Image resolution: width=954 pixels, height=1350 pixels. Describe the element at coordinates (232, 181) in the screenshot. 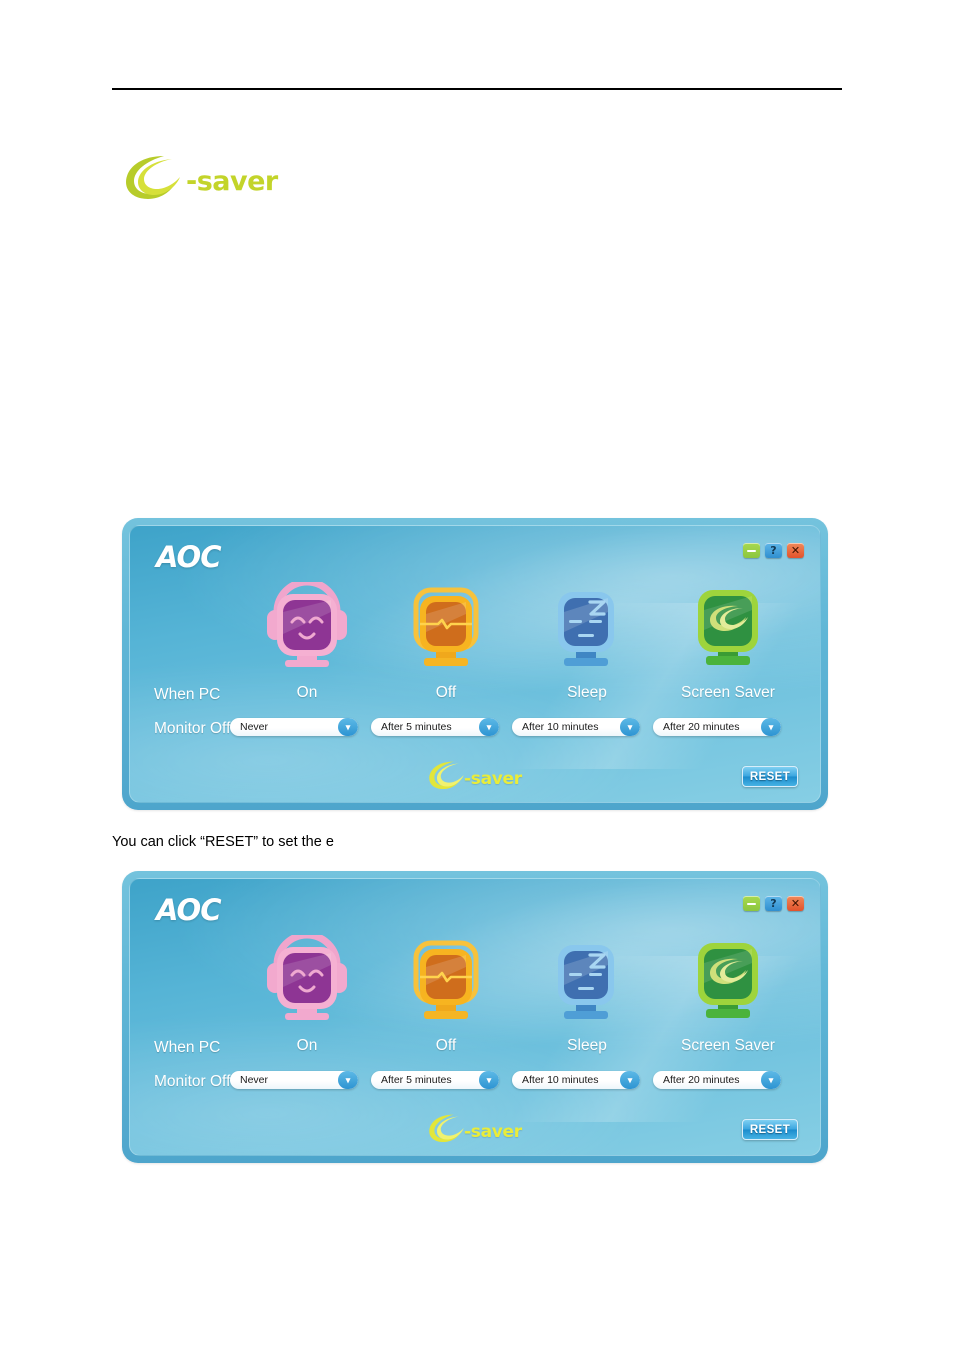

I see `esaver-brand-word: -saver` at that location.